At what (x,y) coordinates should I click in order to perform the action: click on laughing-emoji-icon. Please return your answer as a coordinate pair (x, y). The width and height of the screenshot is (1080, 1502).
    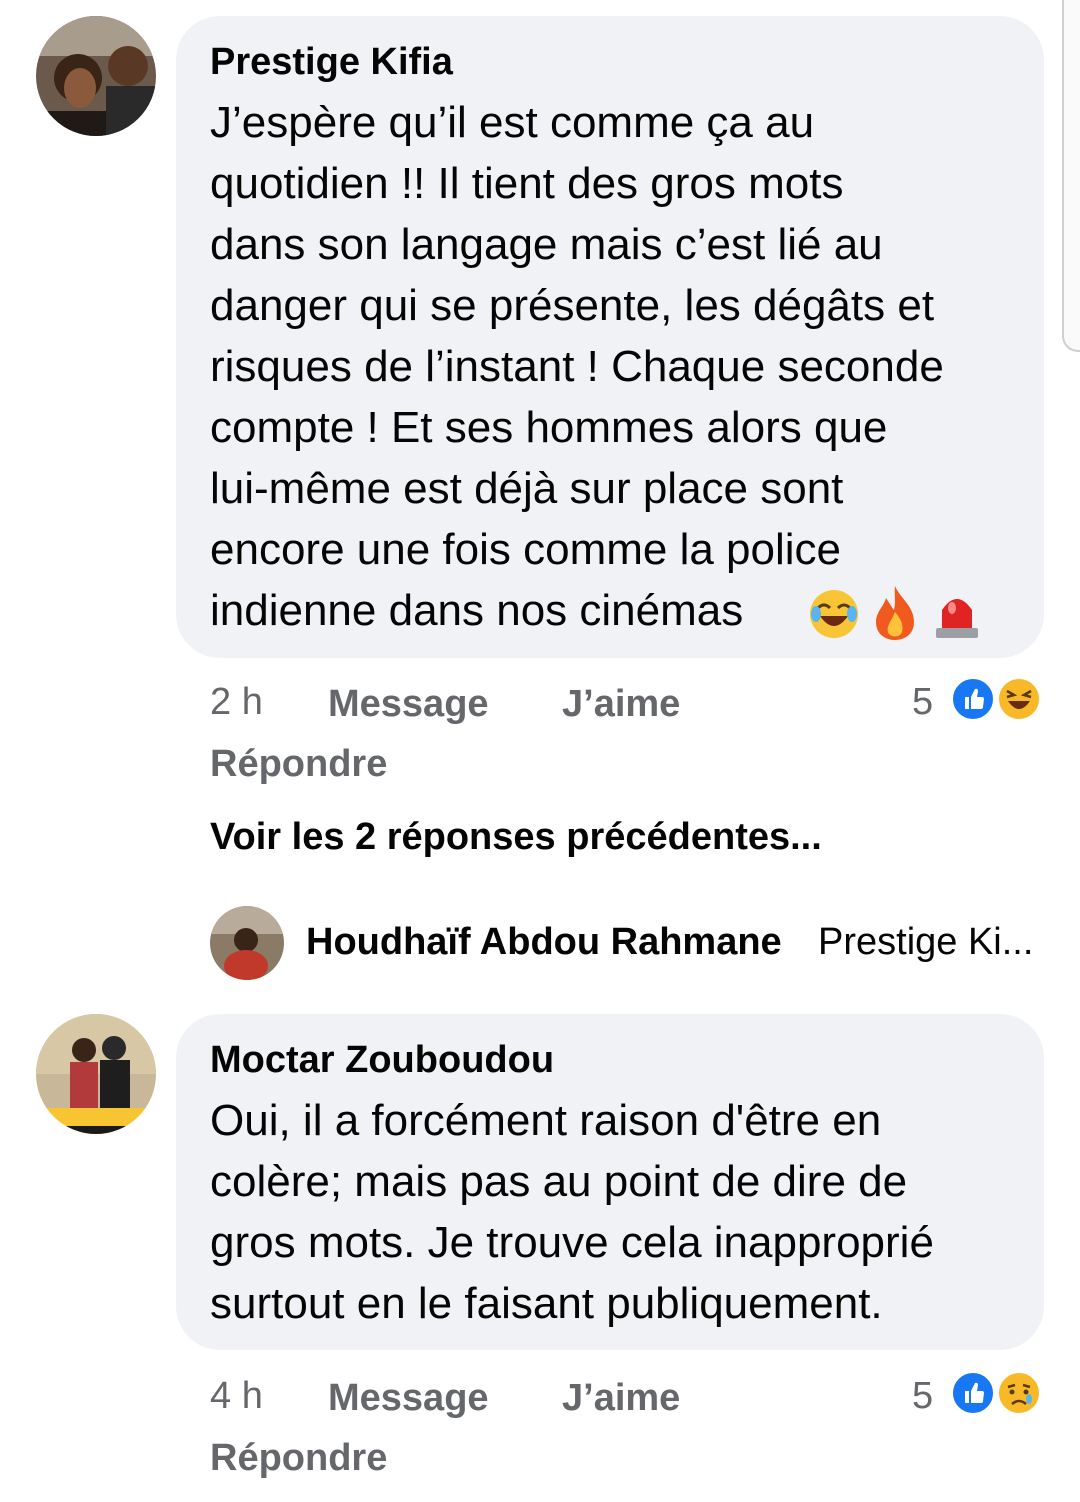
    Looking at the image, I should click on (834, 614).